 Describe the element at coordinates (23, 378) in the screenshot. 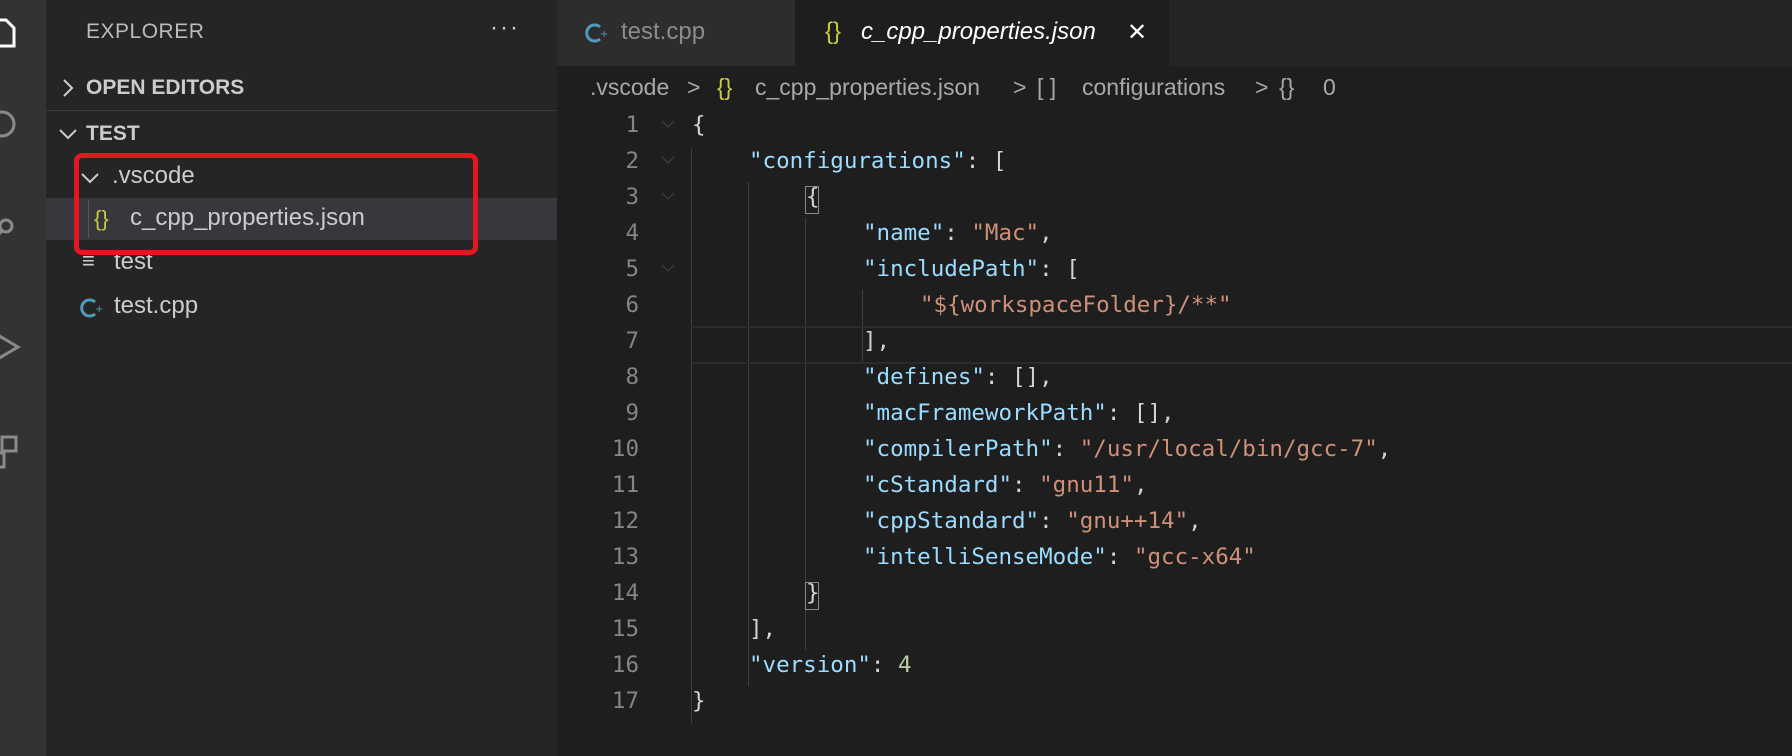

I see `activity-bar` at that location.